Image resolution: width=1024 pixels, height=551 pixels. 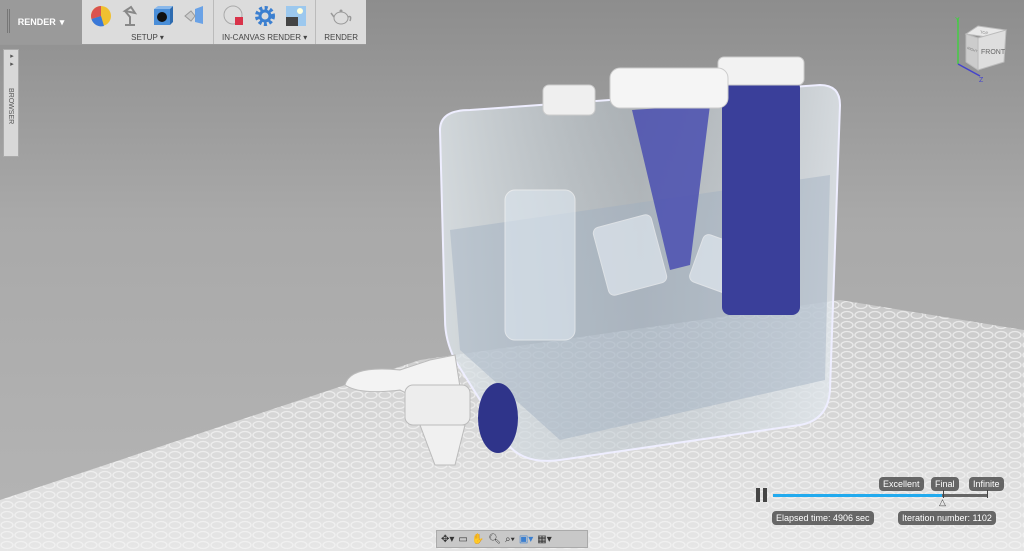 What do you see at coordinates (462, 539) in the screenshot?
I see `look-at-icon: ▭` at bounding box center [462, 539].